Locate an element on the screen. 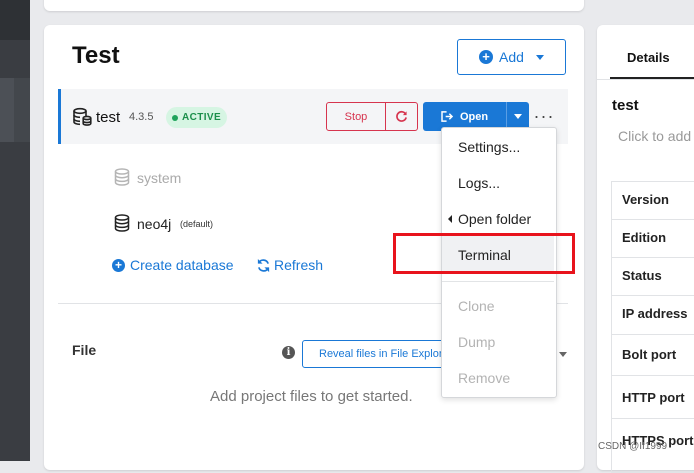 The image size is (694, 473). restart-button is located at coordinates (401, 116).